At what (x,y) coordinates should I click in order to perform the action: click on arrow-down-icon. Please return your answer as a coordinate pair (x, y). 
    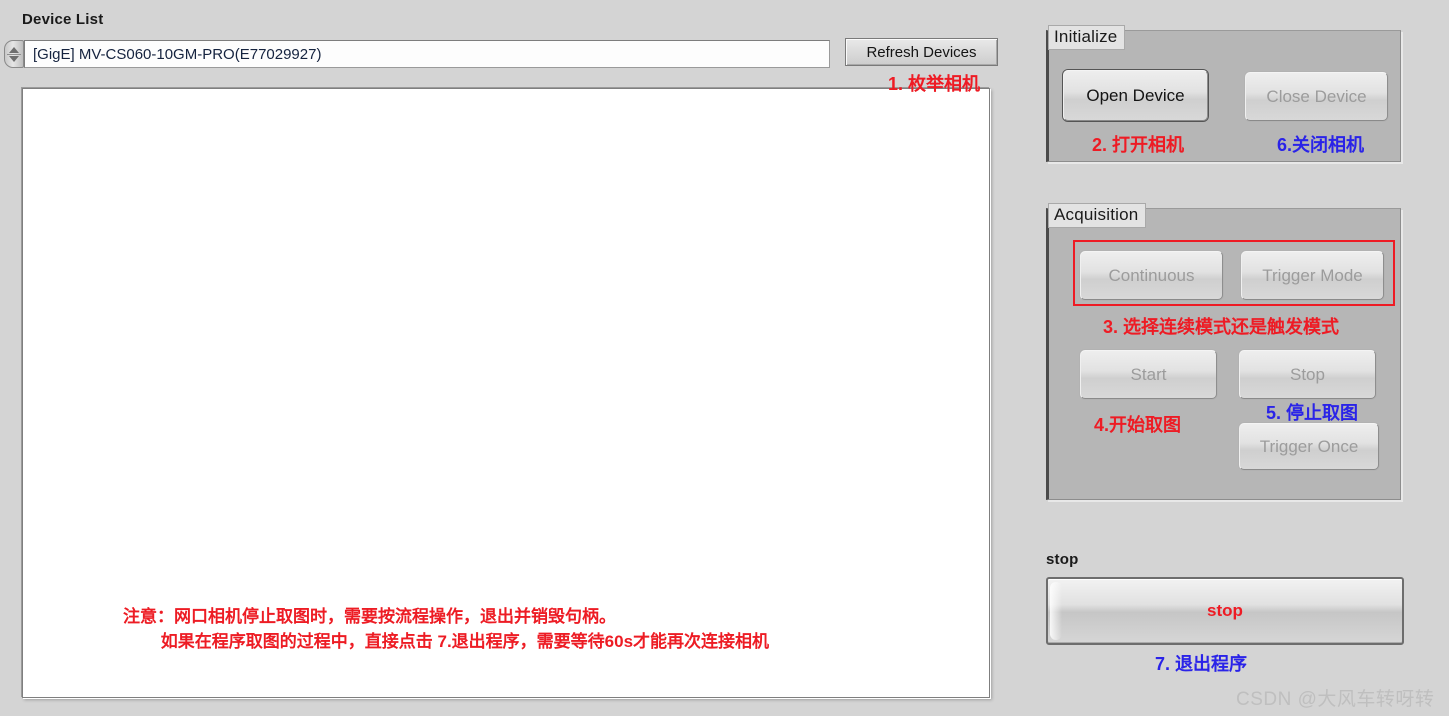
    Looking at the image, I should click on (14, 58).